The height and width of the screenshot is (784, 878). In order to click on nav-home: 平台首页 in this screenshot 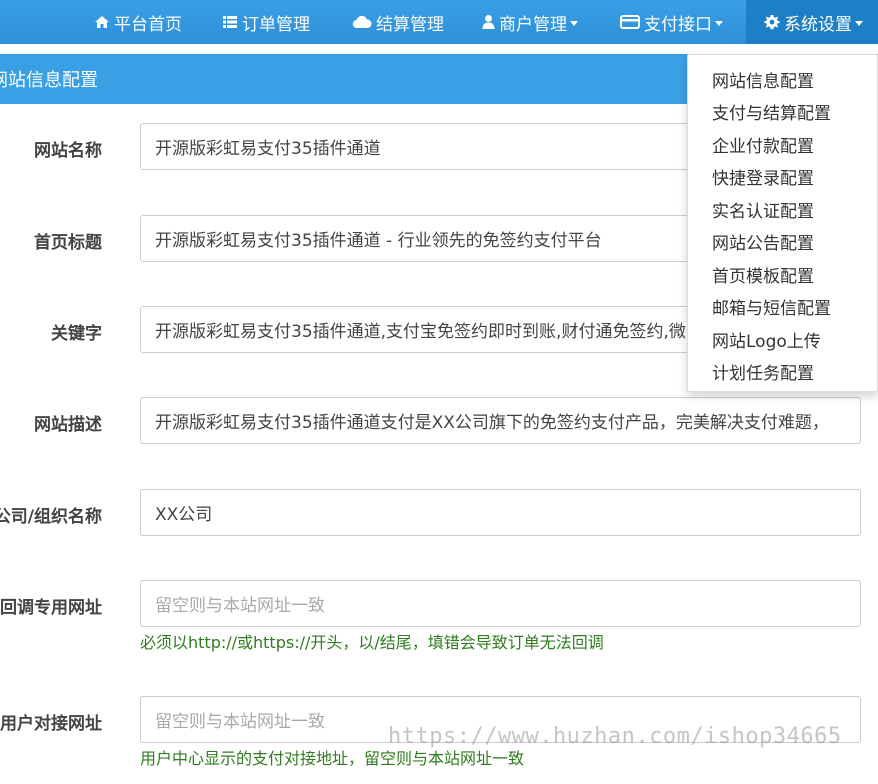, I will do `click(138, 22)`.